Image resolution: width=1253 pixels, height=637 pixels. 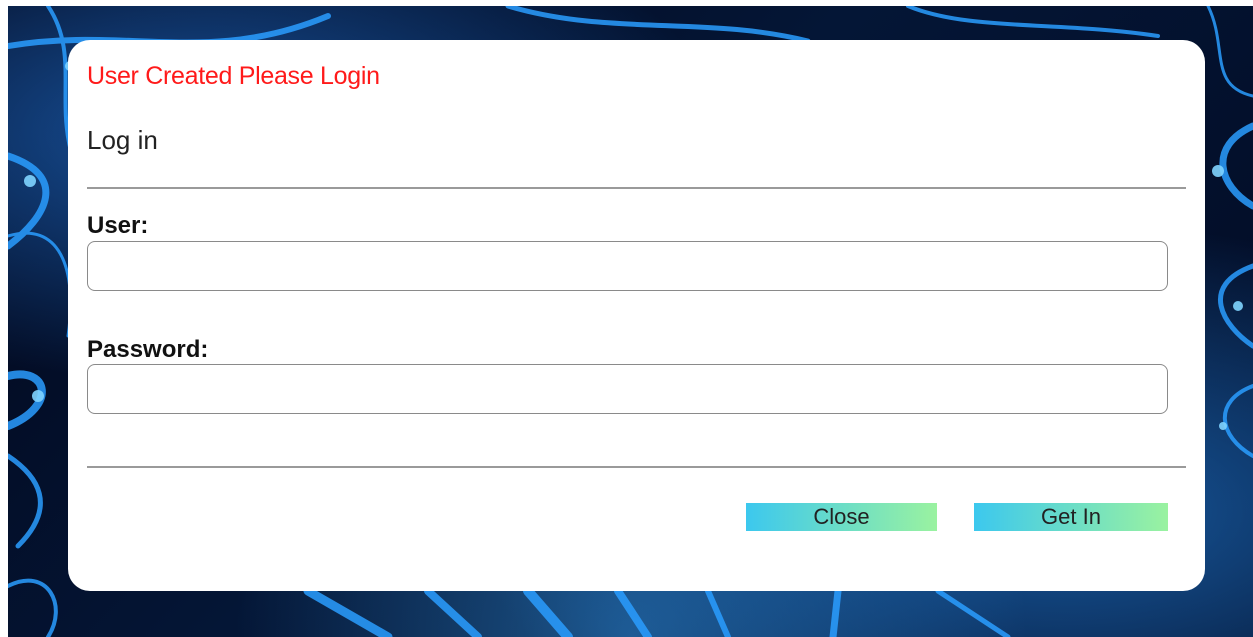 I want to click on modal-title: Log in, so click(x=122, y=140).